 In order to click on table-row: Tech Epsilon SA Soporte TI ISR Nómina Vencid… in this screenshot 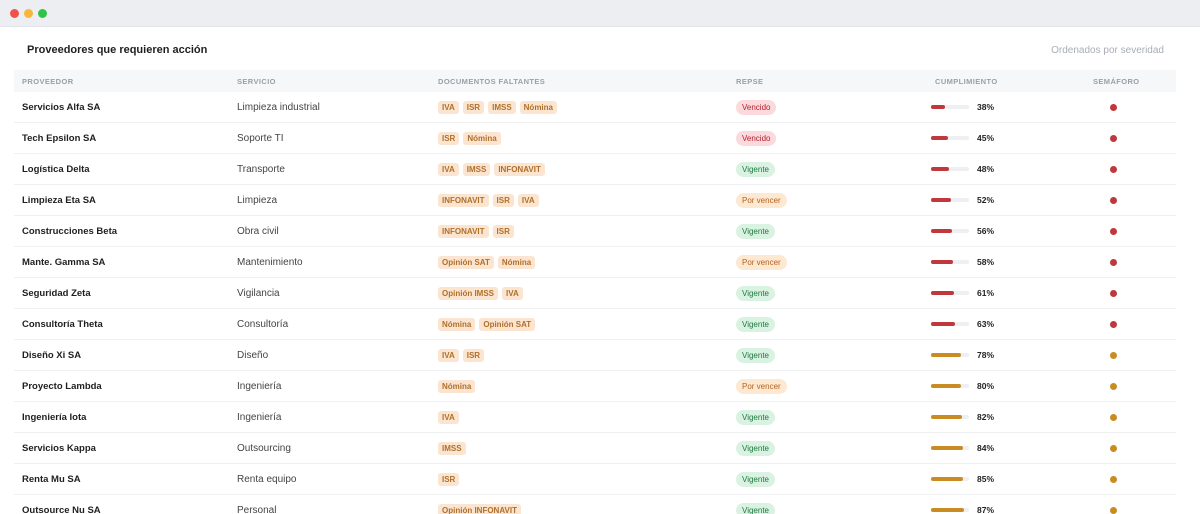, I will do `click(595, 138)`.